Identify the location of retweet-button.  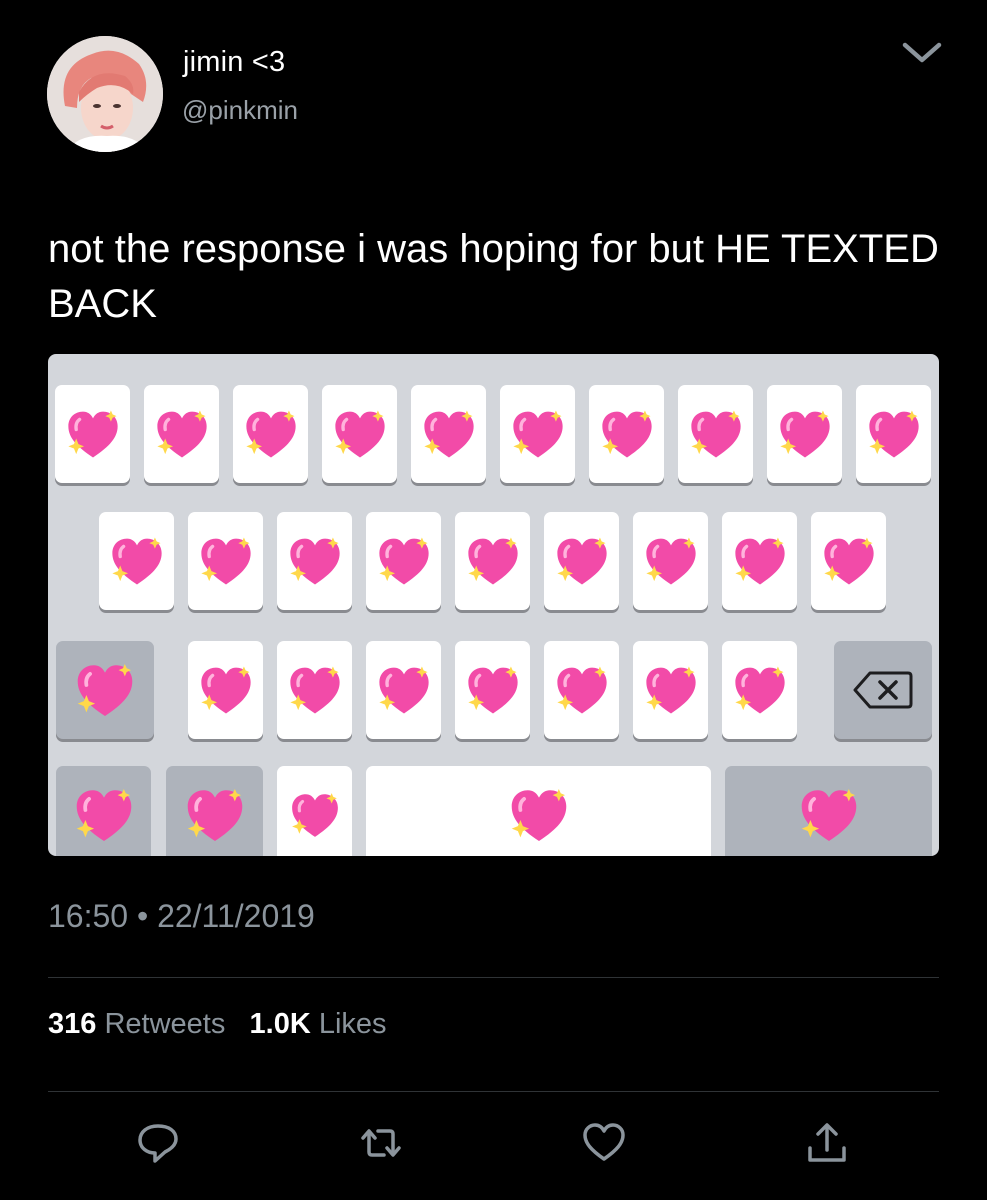
(381, 1143).